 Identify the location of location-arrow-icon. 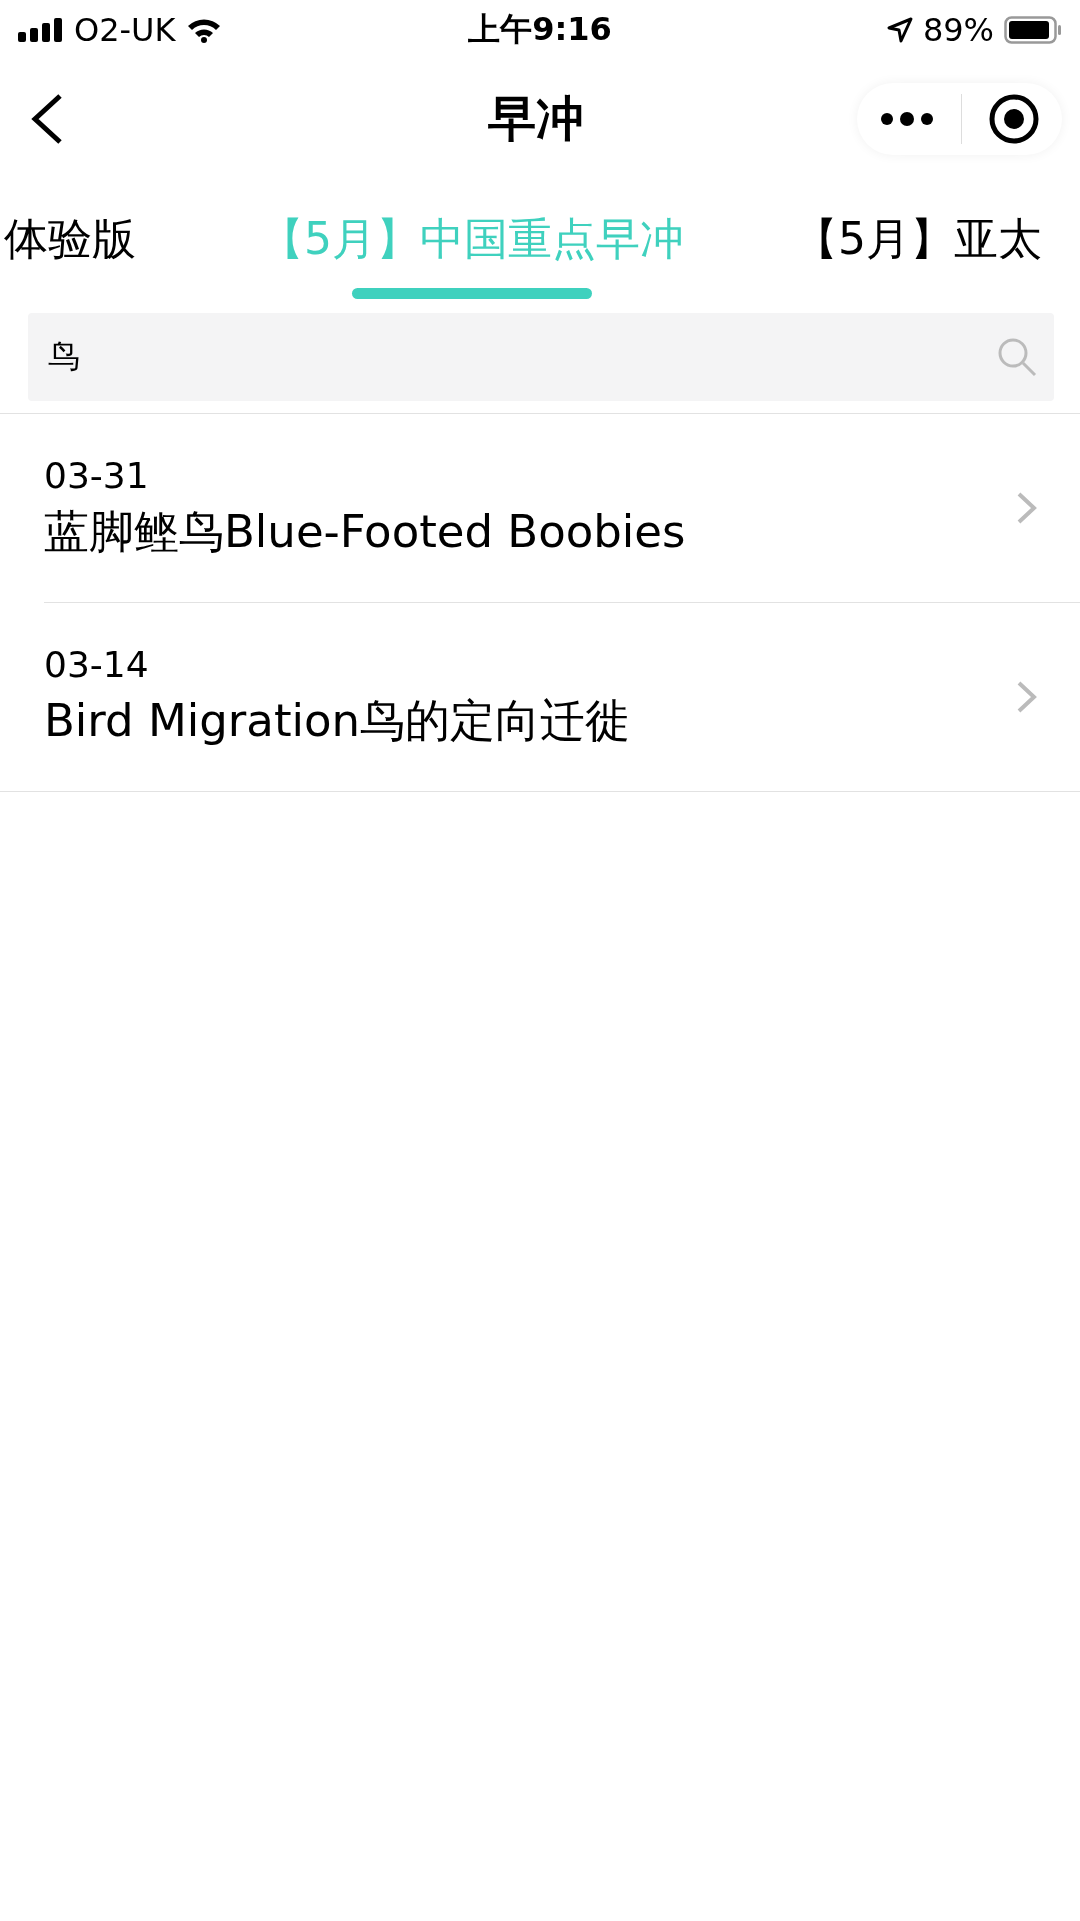
(899, 30).